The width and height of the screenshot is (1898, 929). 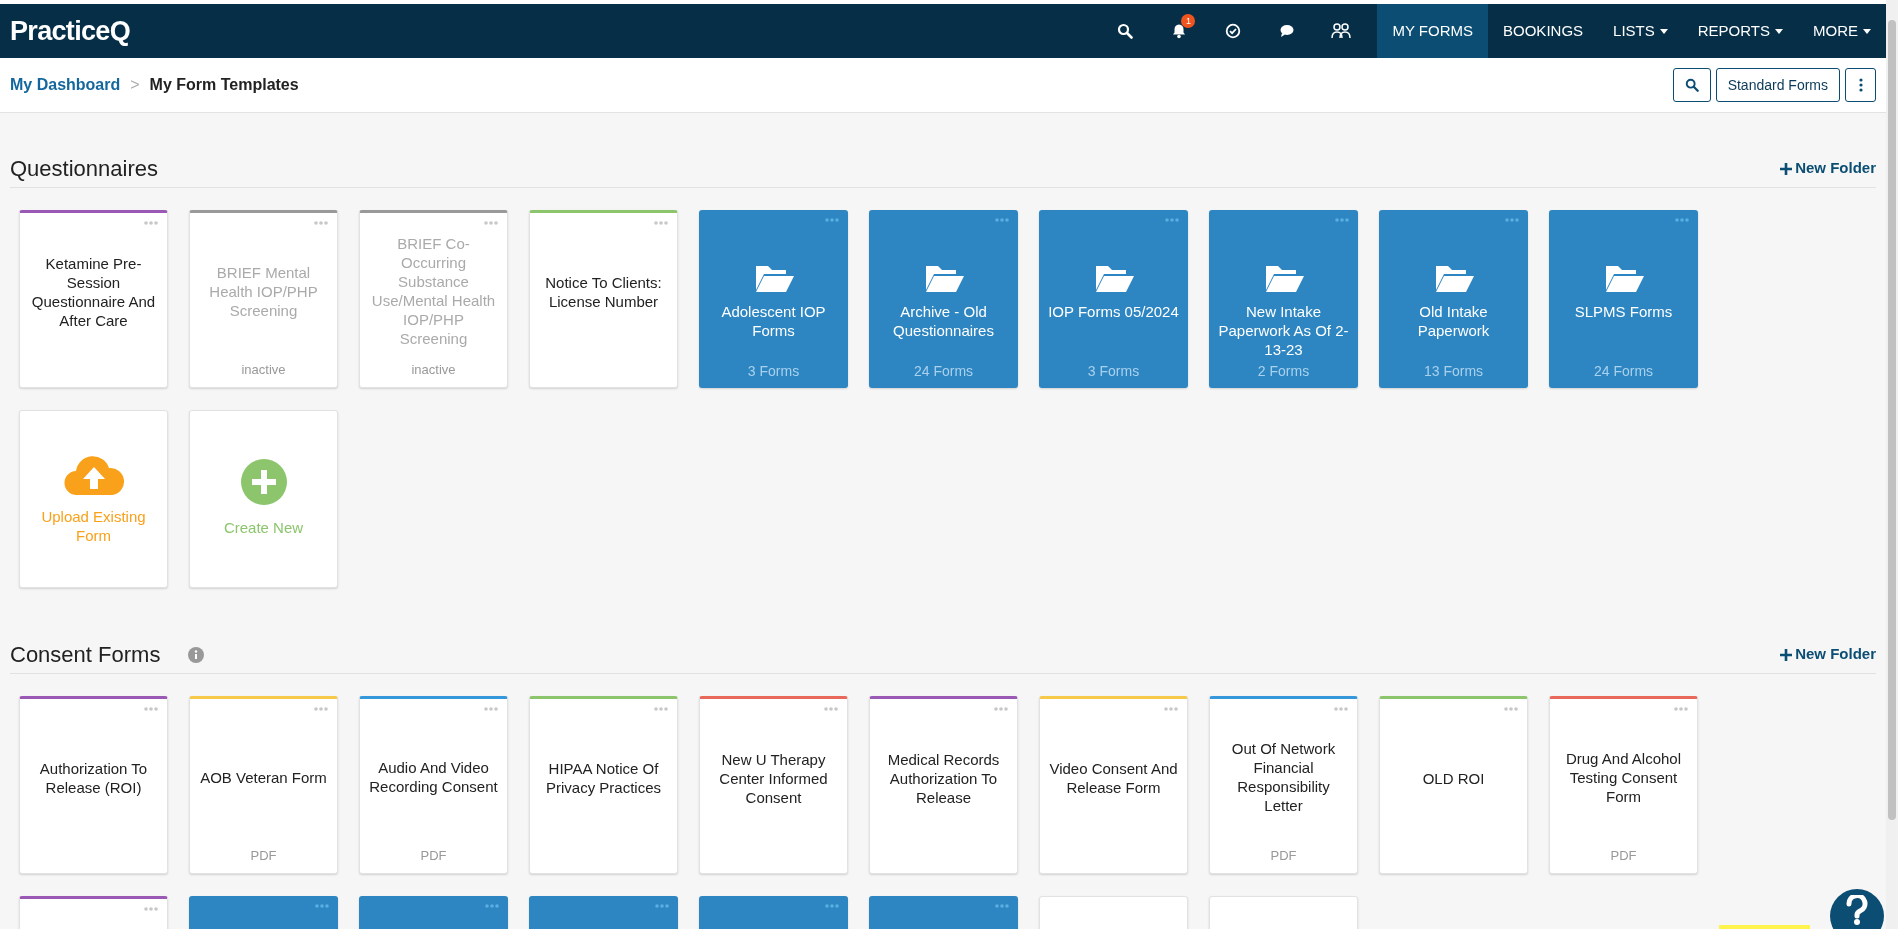 I want to click on form-card: Notice To Clients: License Number, so click(x=603, y=299).